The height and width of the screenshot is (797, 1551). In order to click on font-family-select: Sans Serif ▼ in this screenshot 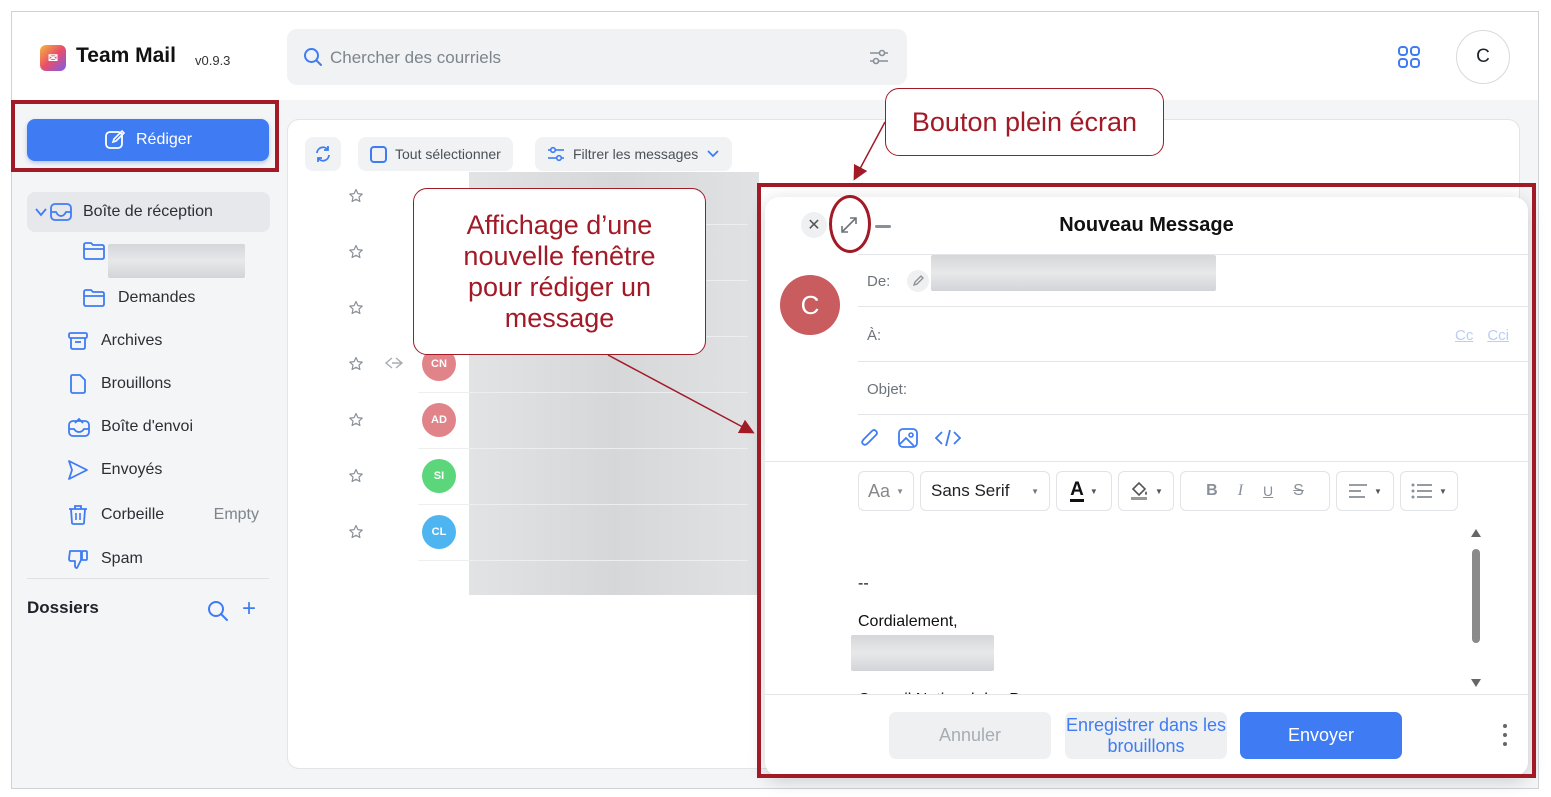, I will do `click(985, 491)`.